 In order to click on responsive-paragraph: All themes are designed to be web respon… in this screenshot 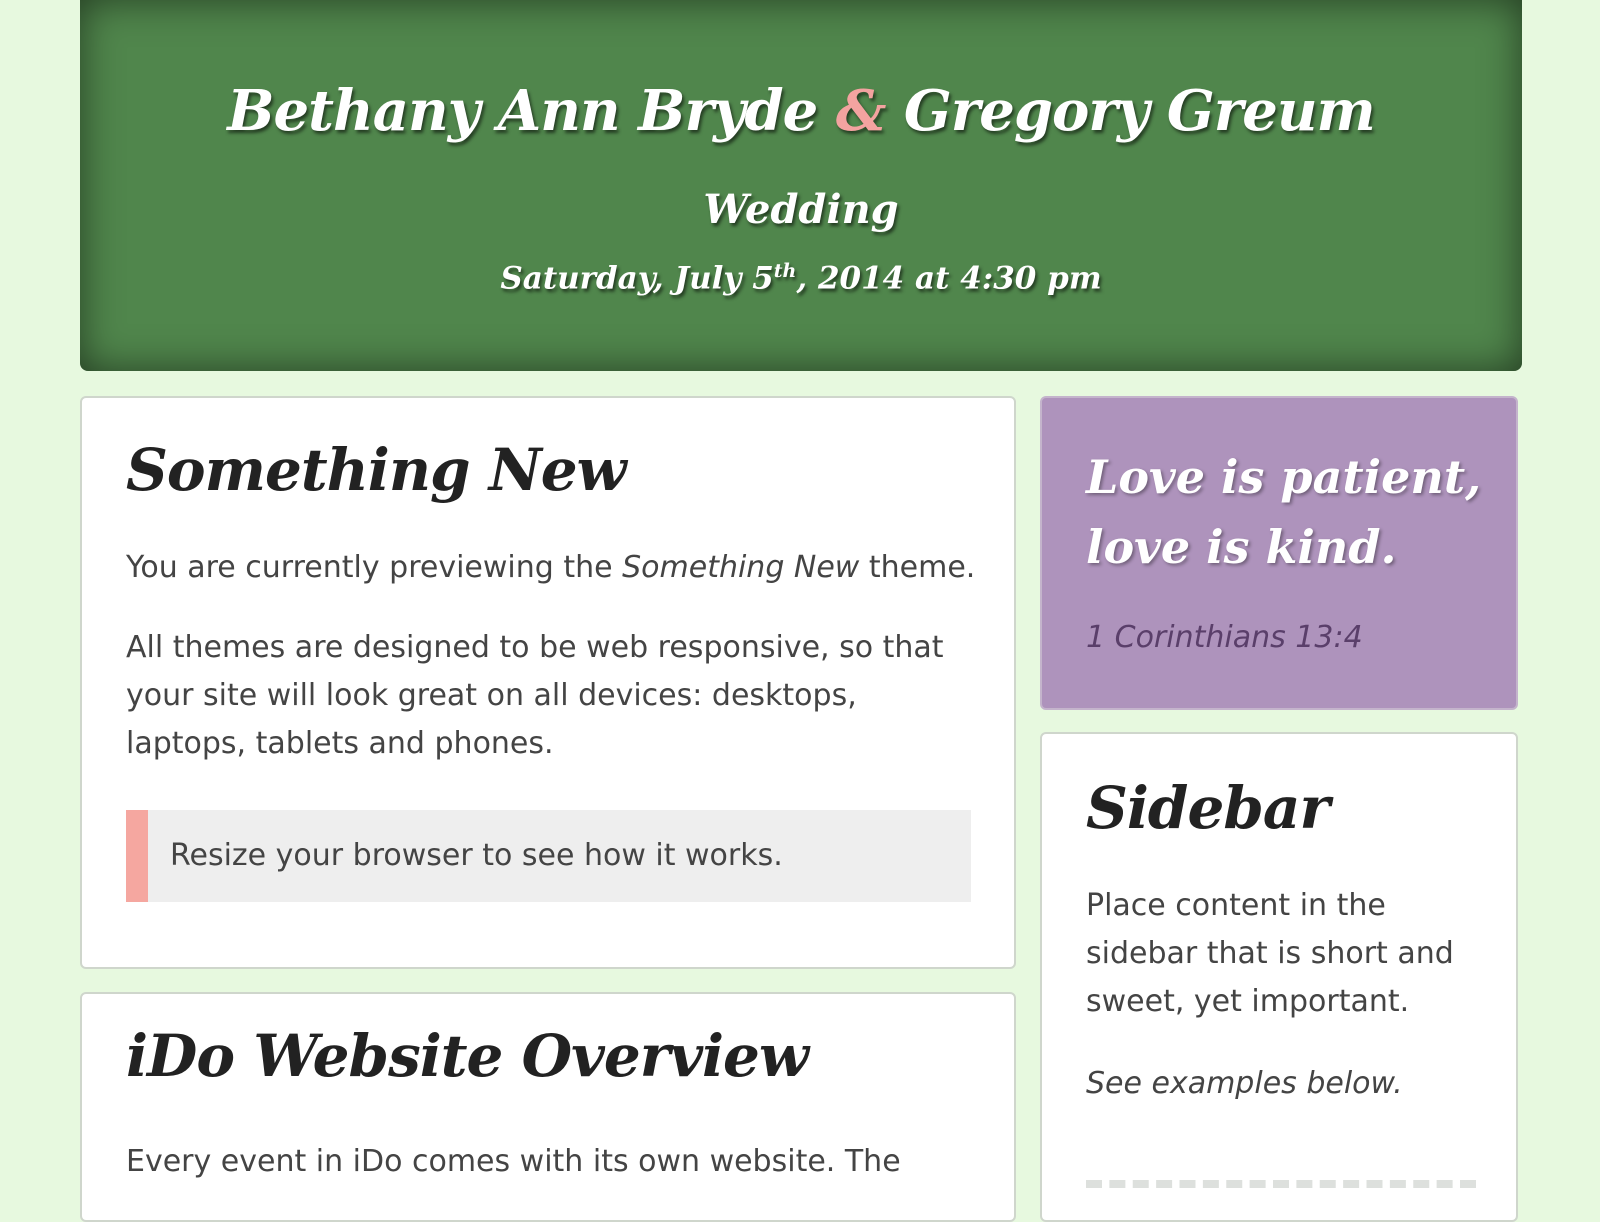, I will do `click(535, 695)`.